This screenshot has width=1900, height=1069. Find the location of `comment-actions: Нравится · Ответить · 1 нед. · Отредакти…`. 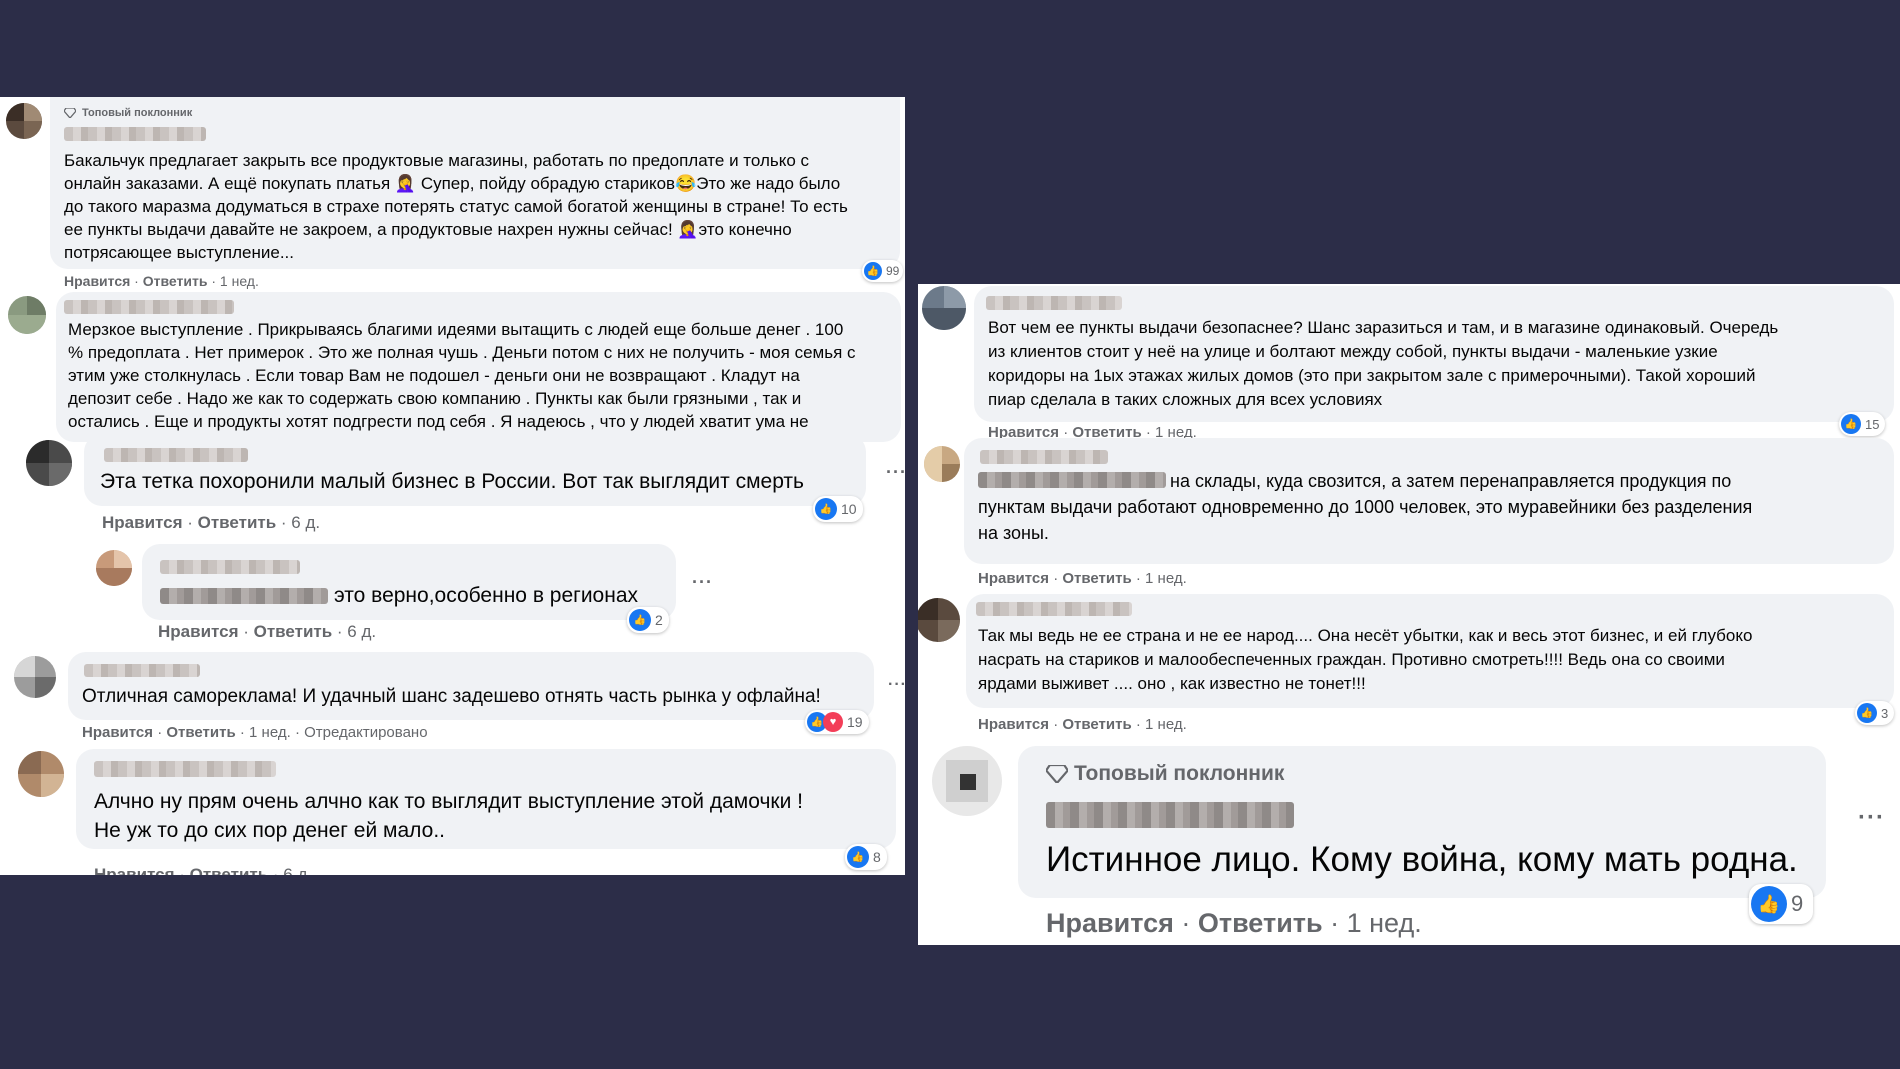

comment-actions: Нравится · Ответить · 1 нед. · Отредакти… is located at coordinates (255, 732).